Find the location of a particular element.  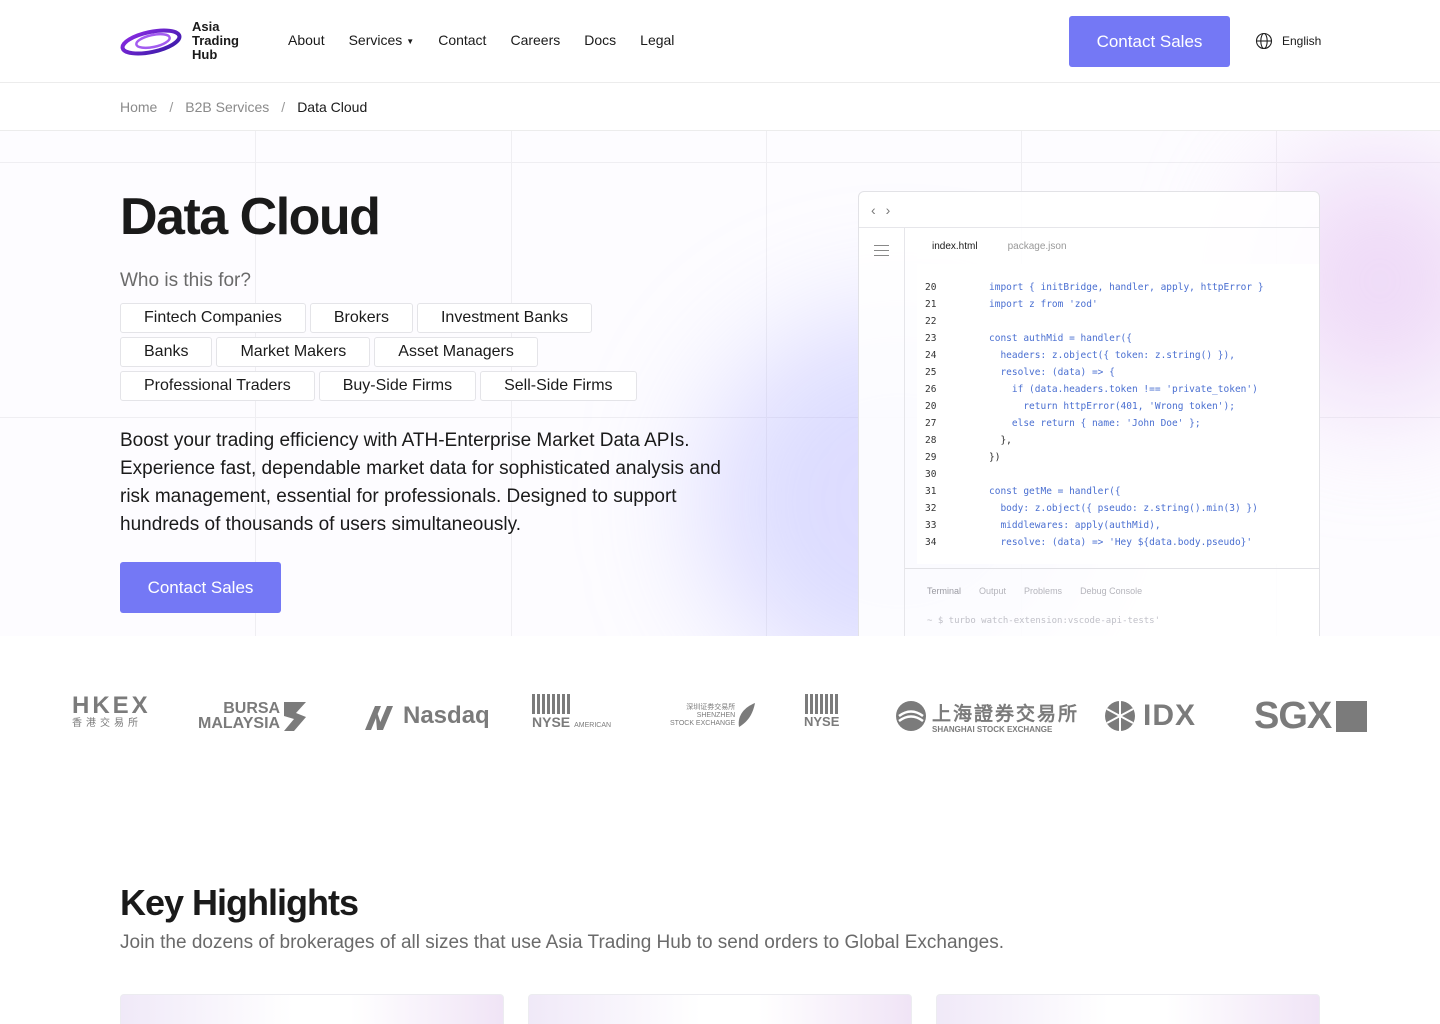

chevron-left-icon: ‹ is located at coordinates (873, 209).